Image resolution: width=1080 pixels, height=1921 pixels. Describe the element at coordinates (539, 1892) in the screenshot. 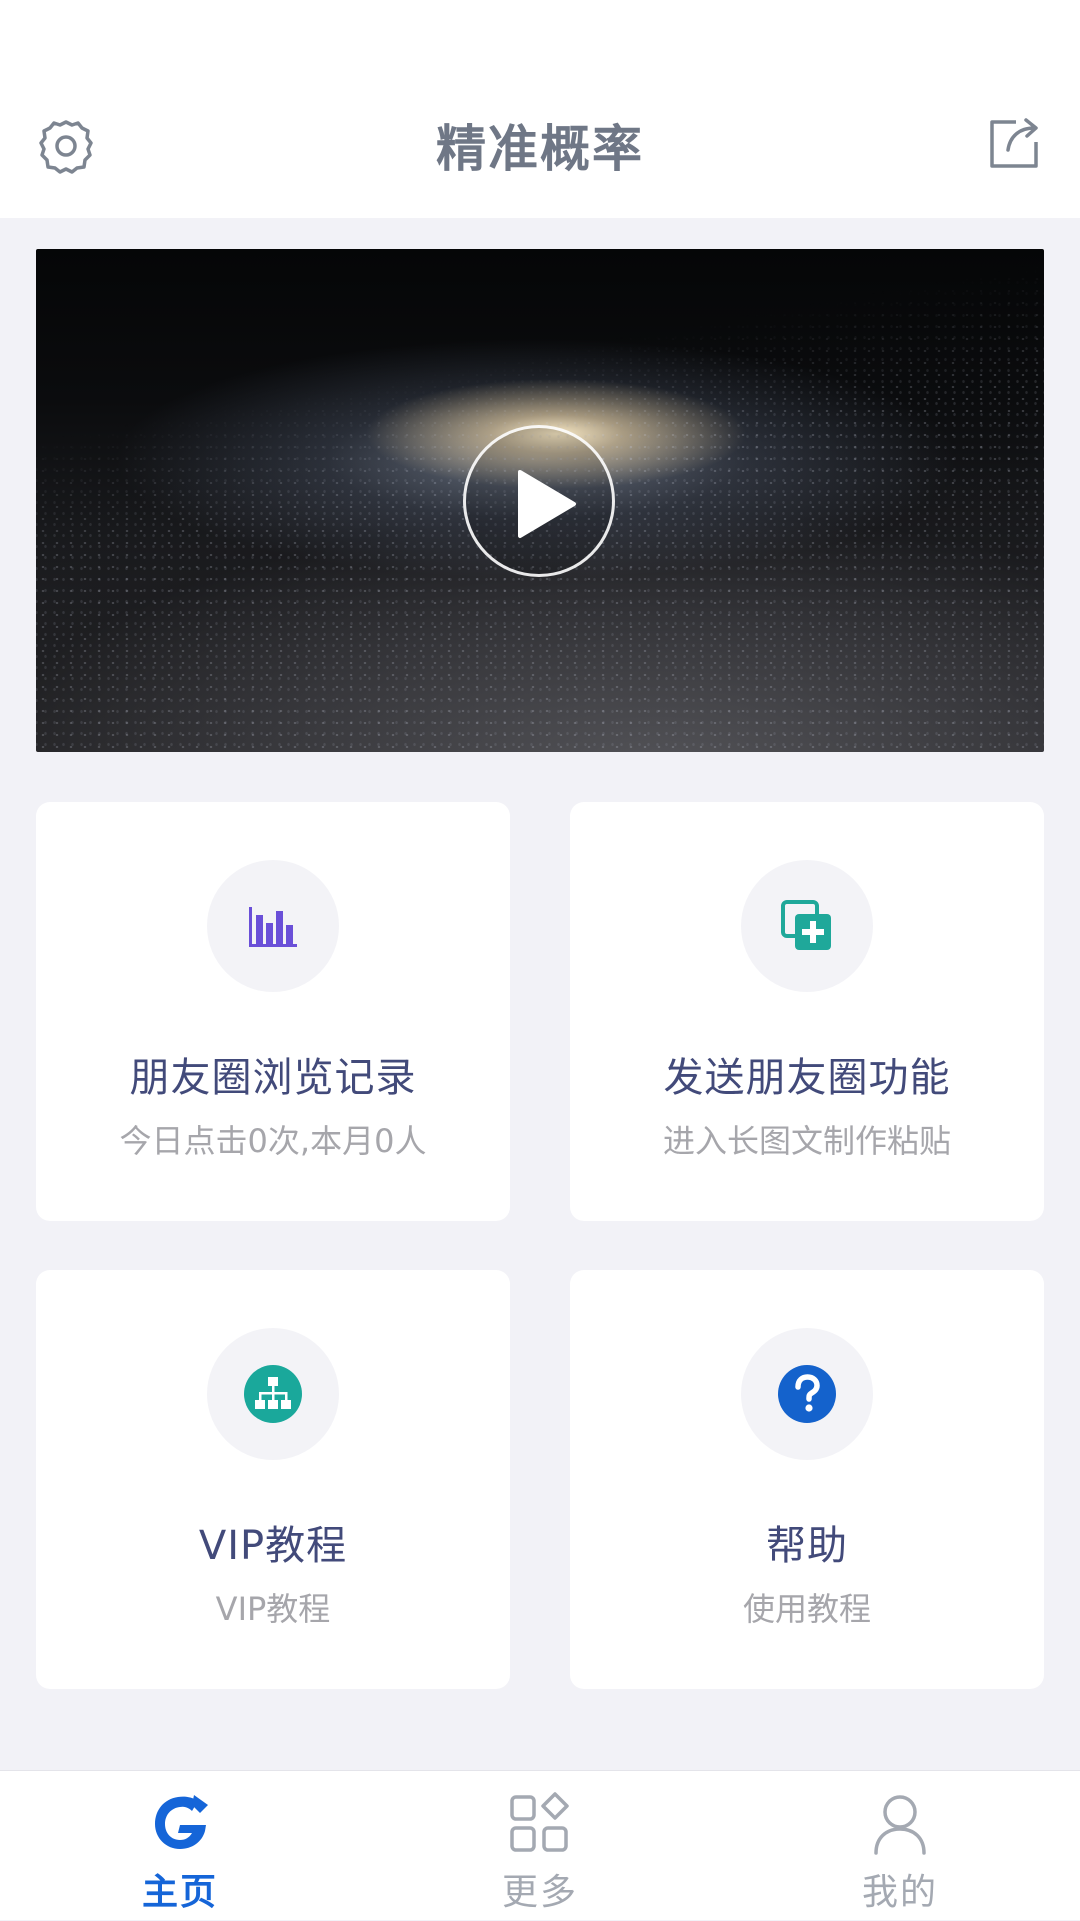

I see `tab-label: 更多` at that location.